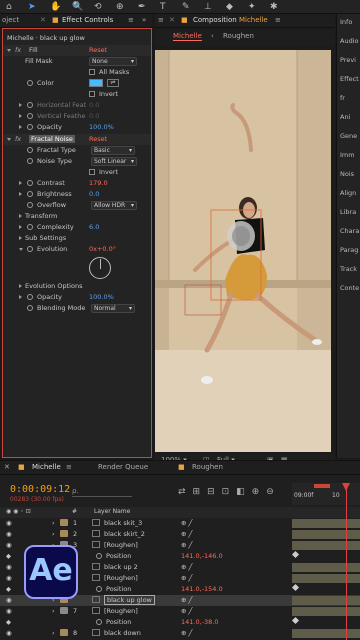 The width and height of the screenshot is (360, 640). Describe the element at coordinates (180, 611) in the screenshot. I see `layer-row: ◉ › 7 [Roughen] ⊕ ╱` at that location.